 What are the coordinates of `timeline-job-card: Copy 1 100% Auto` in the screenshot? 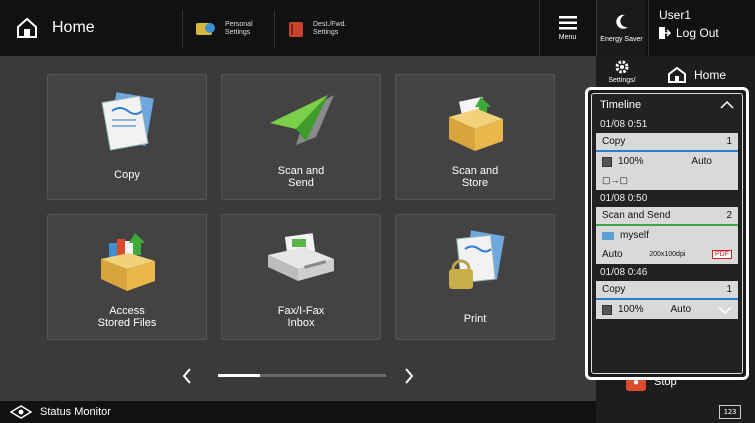 It's located at (667, 300).